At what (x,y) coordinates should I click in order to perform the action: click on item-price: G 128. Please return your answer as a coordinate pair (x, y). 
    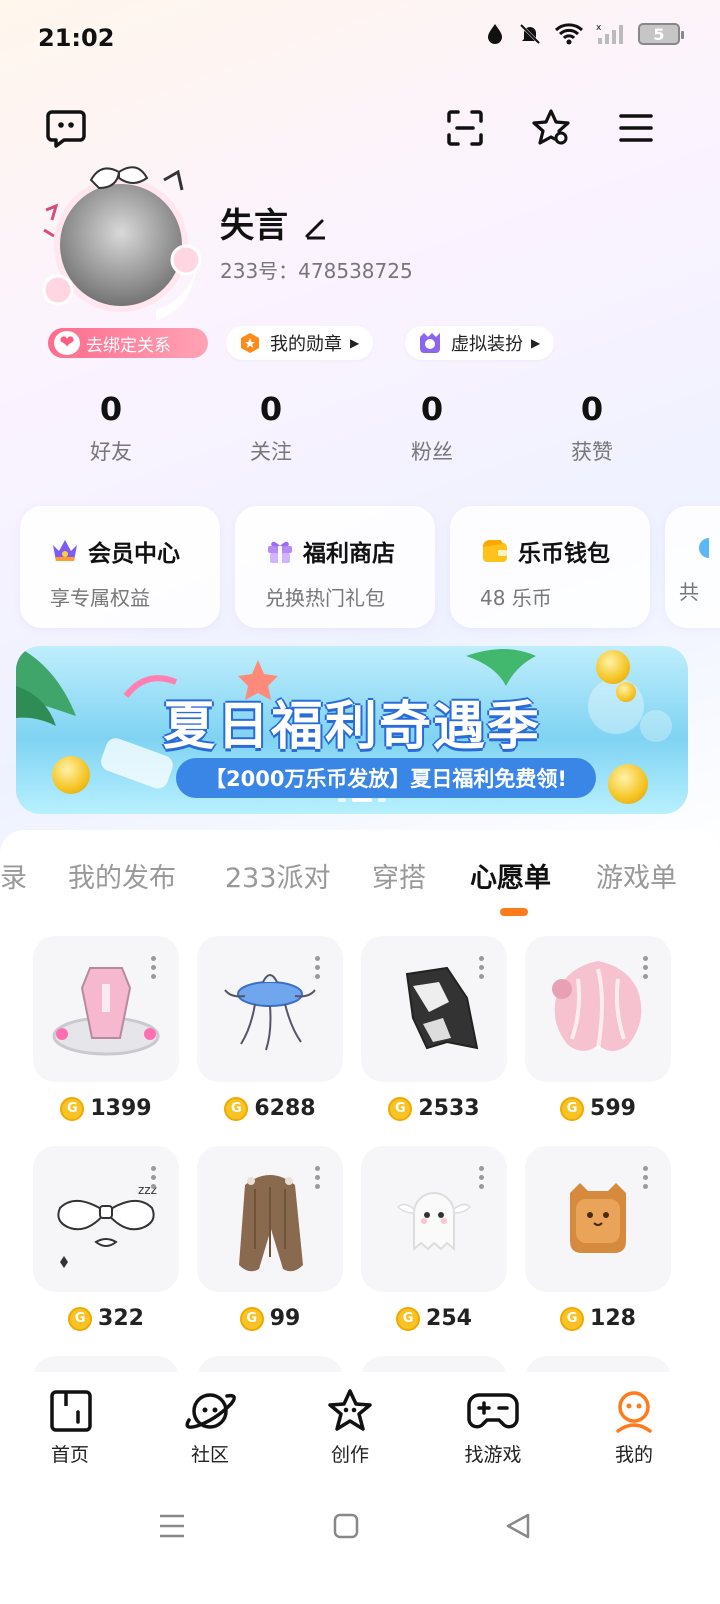
    Looking at the image, I should click on (598, 1318).